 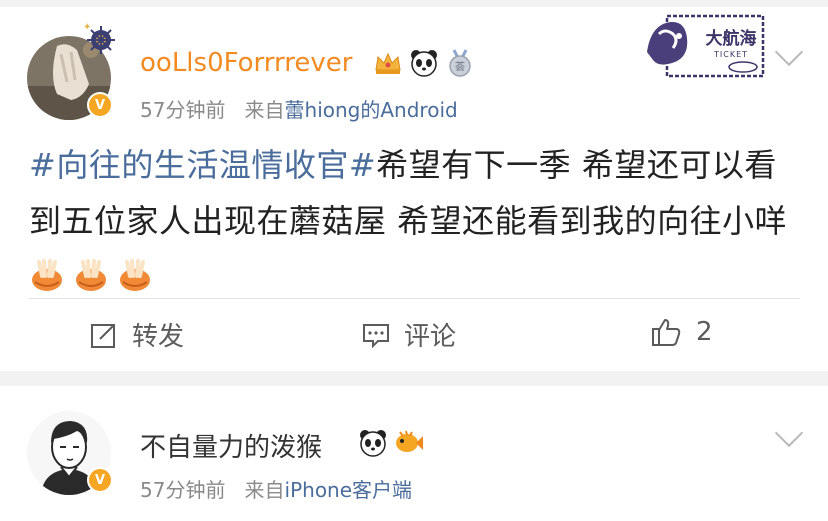 I want to click on user-badges, so click(x=391, y=443).